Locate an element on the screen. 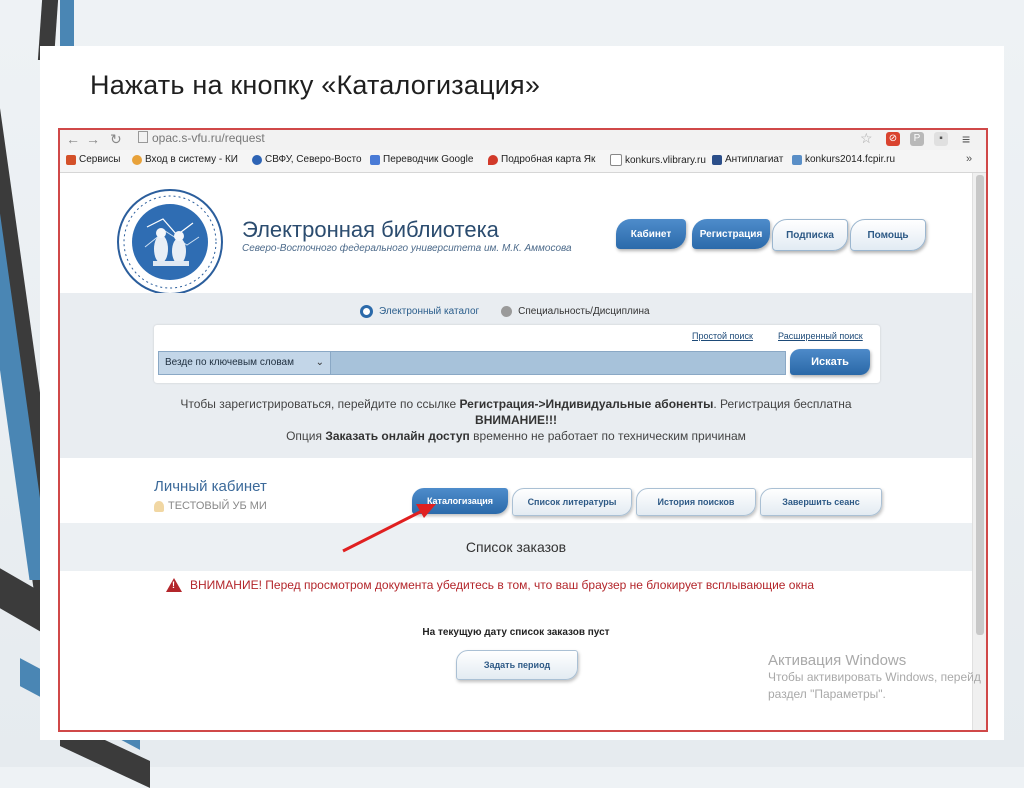  warning-icon: ! is located at coordinates (174, 585).